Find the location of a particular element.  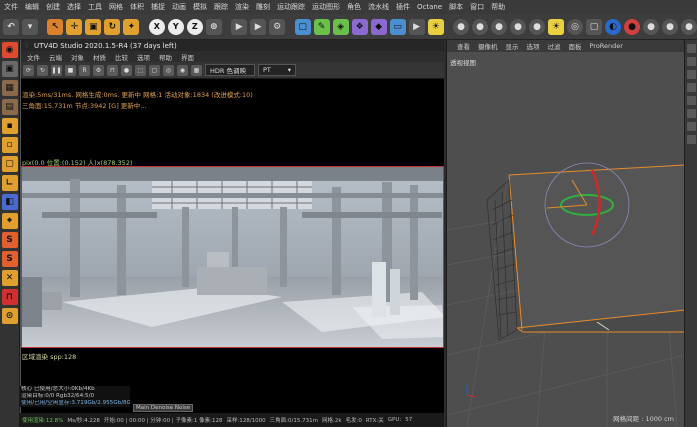

menu-item: 流水线 is located at coordinates (378, 7).